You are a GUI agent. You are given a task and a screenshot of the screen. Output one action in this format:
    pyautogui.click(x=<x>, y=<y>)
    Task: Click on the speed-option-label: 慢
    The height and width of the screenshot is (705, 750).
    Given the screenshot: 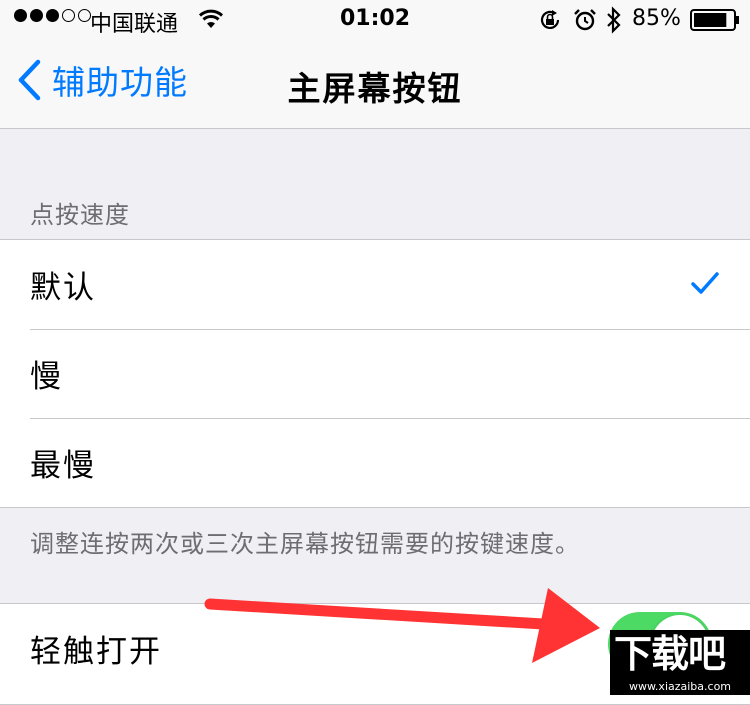 What is the action you would take?
    pyautogui.click(x=46, y=377)
    